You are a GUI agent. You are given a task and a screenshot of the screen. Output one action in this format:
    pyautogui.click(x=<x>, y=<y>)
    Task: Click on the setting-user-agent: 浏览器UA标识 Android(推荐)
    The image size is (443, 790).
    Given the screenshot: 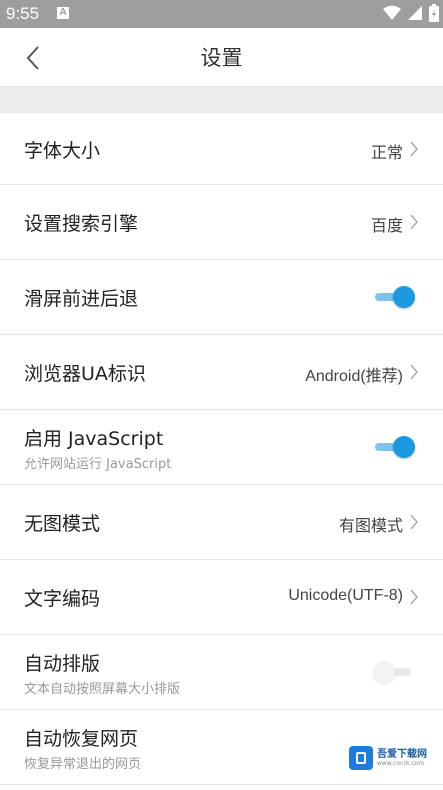 What is the action you would take?
    pyautogui.click(x=221, y=372)
    